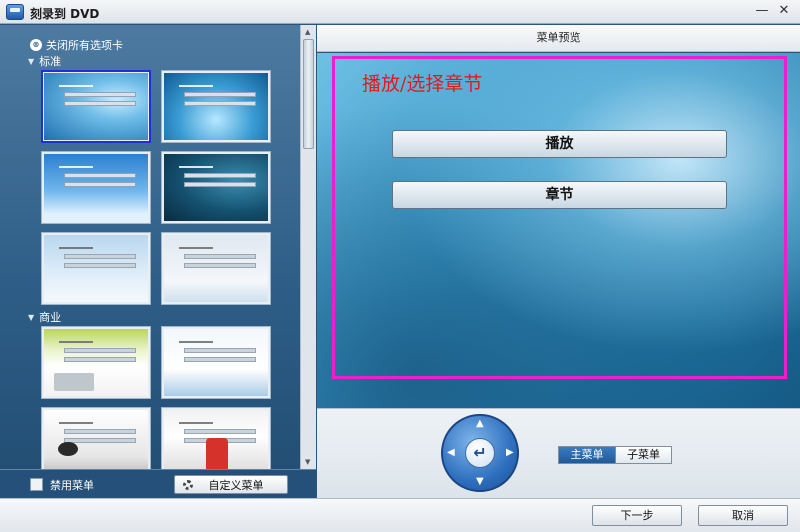 The width and height of the screenshot is (800, 532). What do you see at coordinates (480, 481) in the screenshot?
I see `nav-down-icon: ▼` at bounding box center [480, 481].